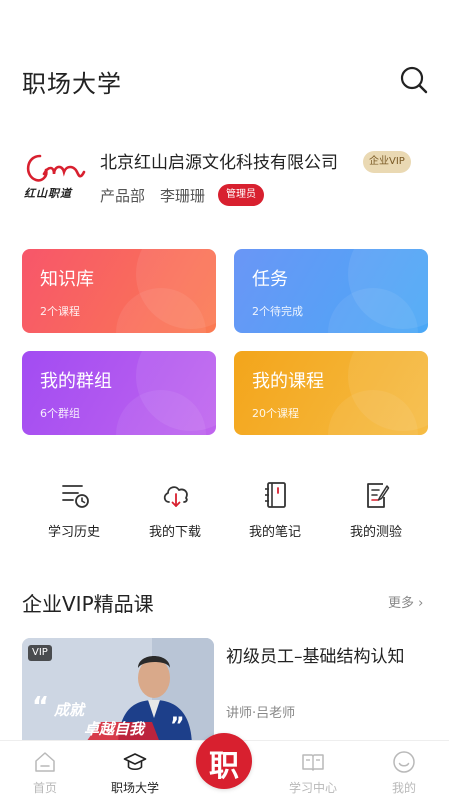 This screenshot has height=800, width=449. I want to click on page-title: 职场大学, so click(72, 84).